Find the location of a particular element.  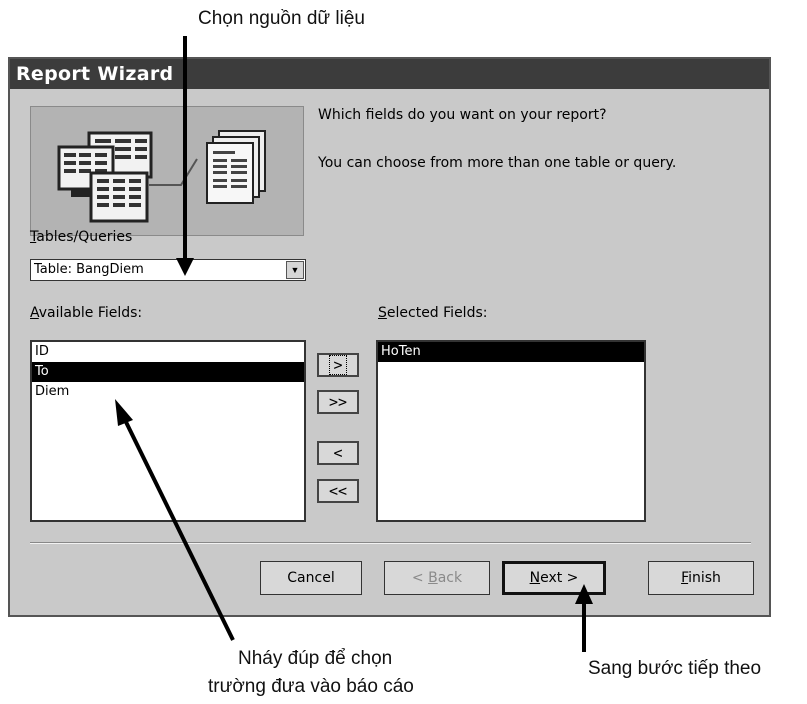

list-item: Diem is located at coordinates (168, 392).